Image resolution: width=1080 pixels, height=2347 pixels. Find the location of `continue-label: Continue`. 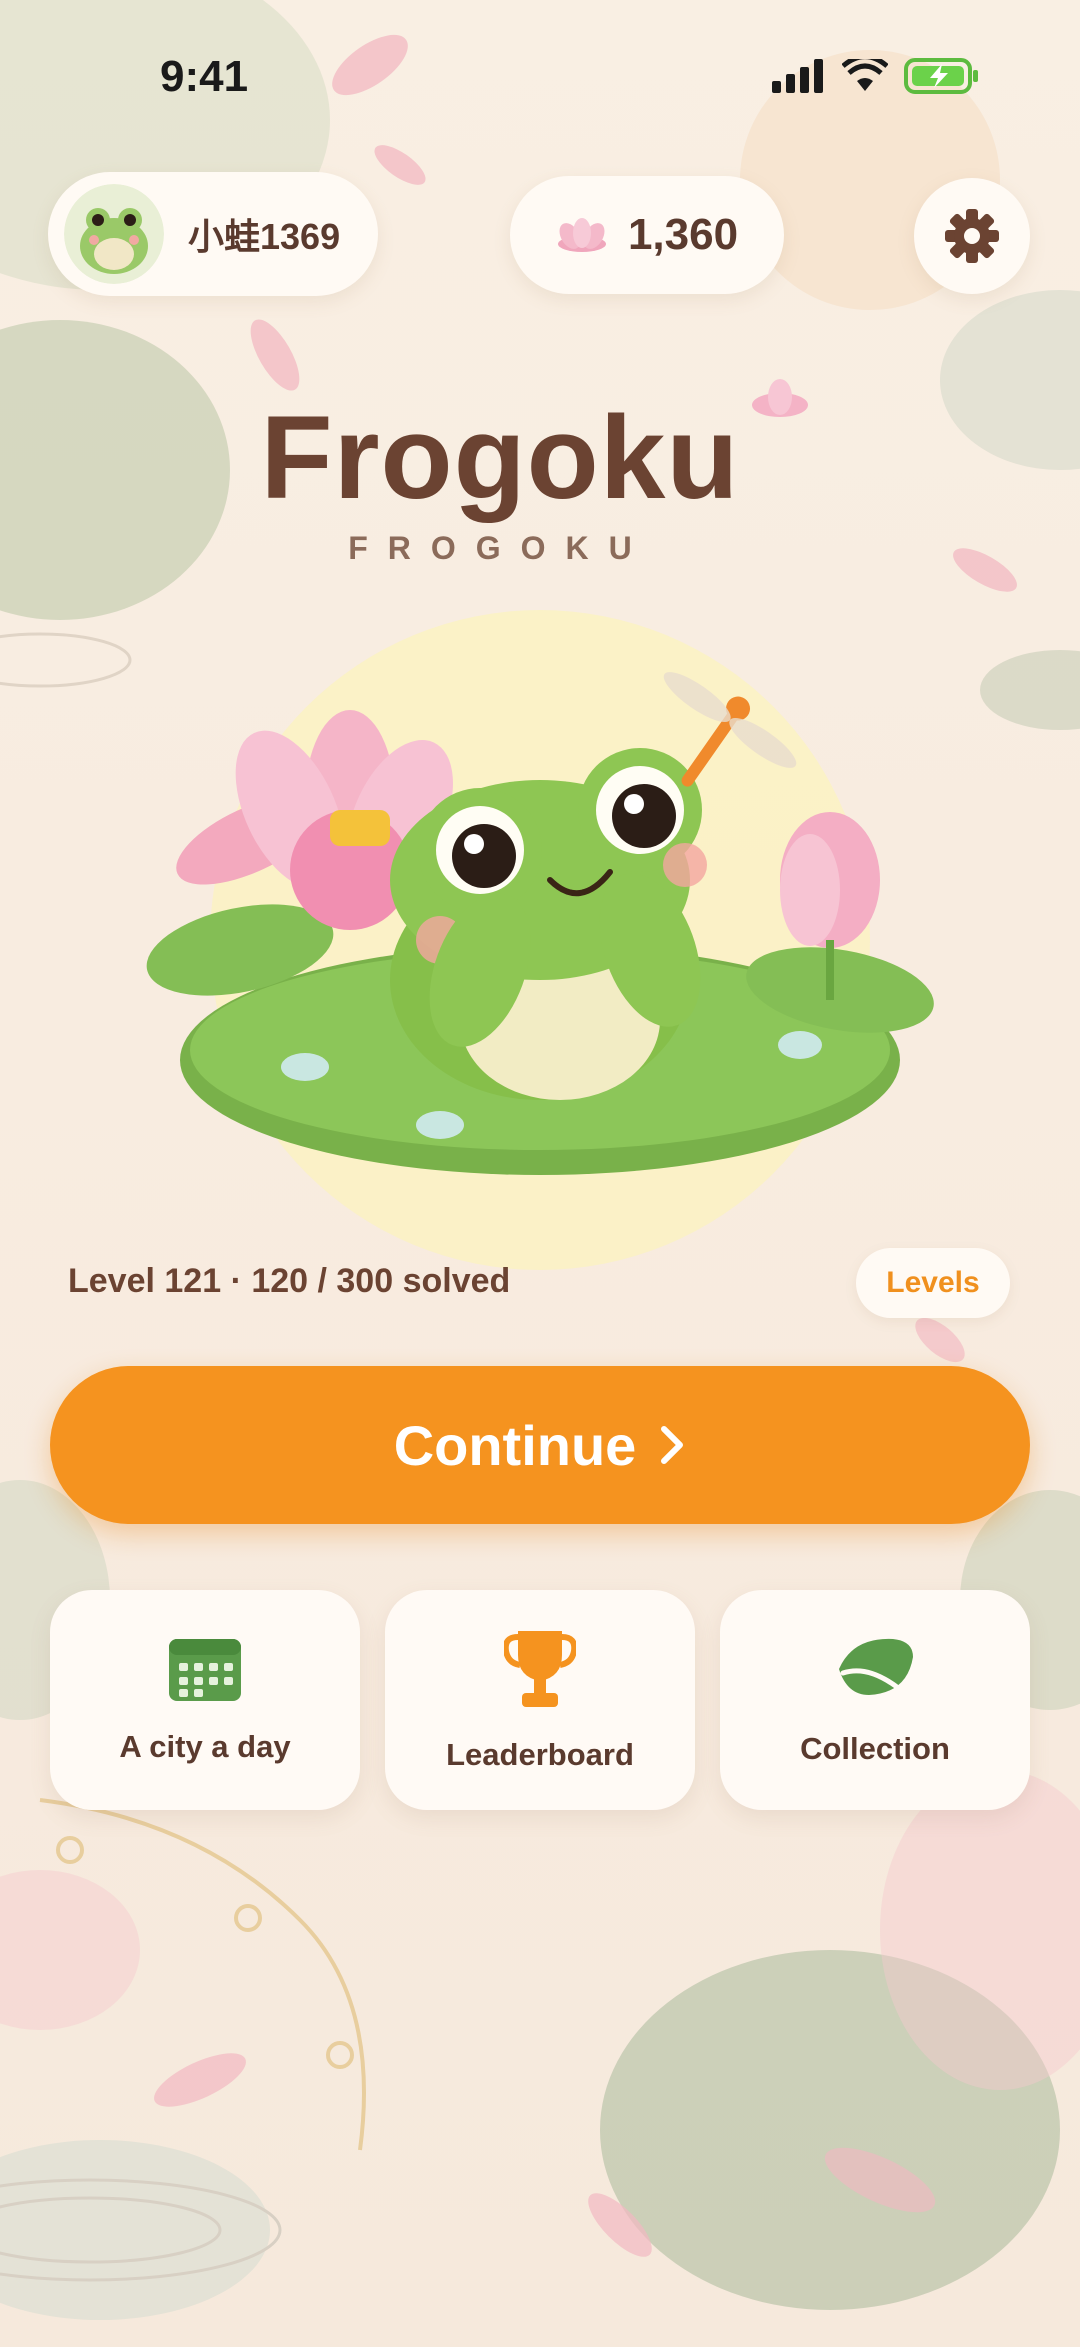

continue-label: Continue is located at coordinates (515, 1445).